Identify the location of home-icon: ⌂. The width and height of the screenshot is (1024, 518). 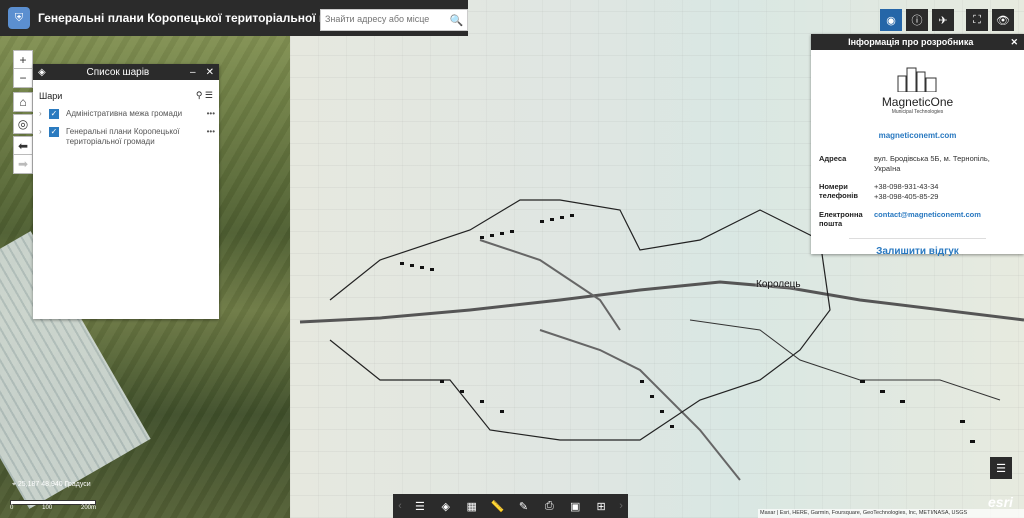
(23, 102).